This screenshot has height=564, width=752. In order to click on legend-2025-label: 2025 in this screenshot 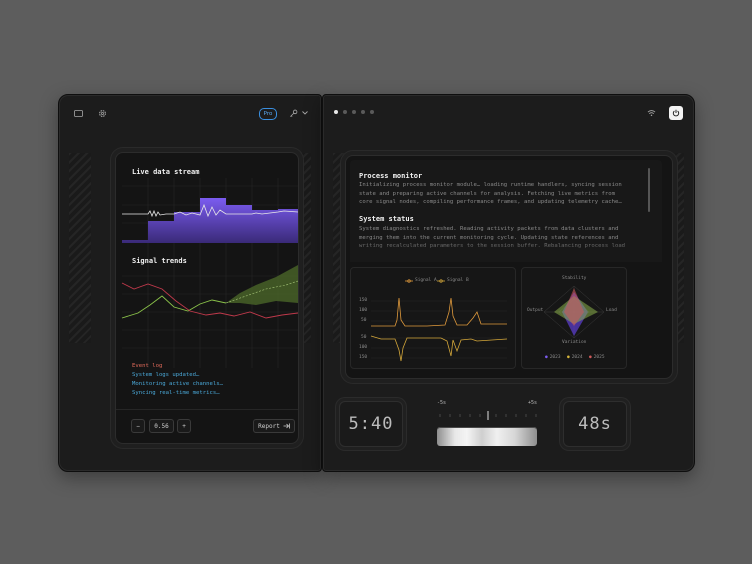, I will do `click(599, 357)`.